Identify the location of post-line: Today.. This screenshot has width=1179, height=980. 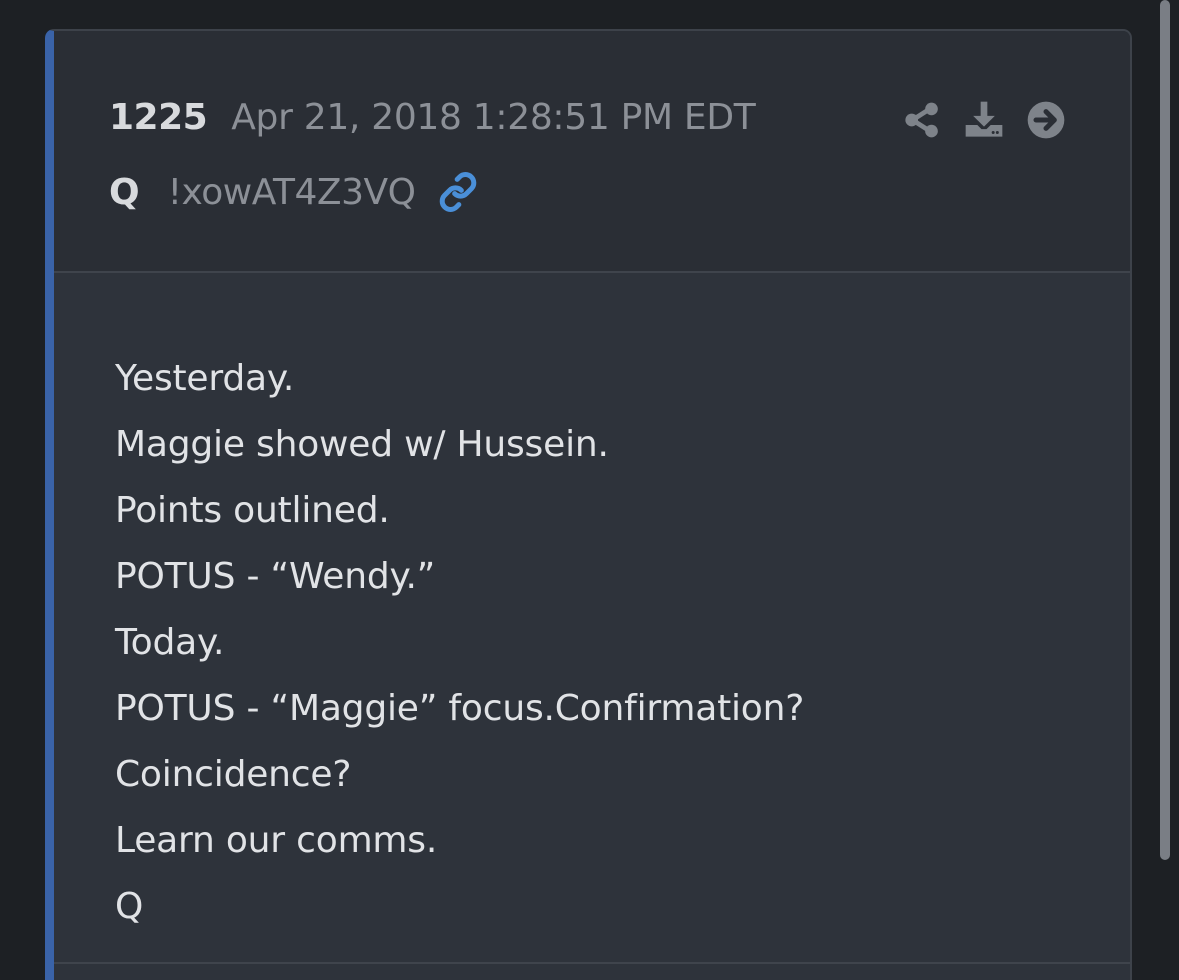
(170, 642).